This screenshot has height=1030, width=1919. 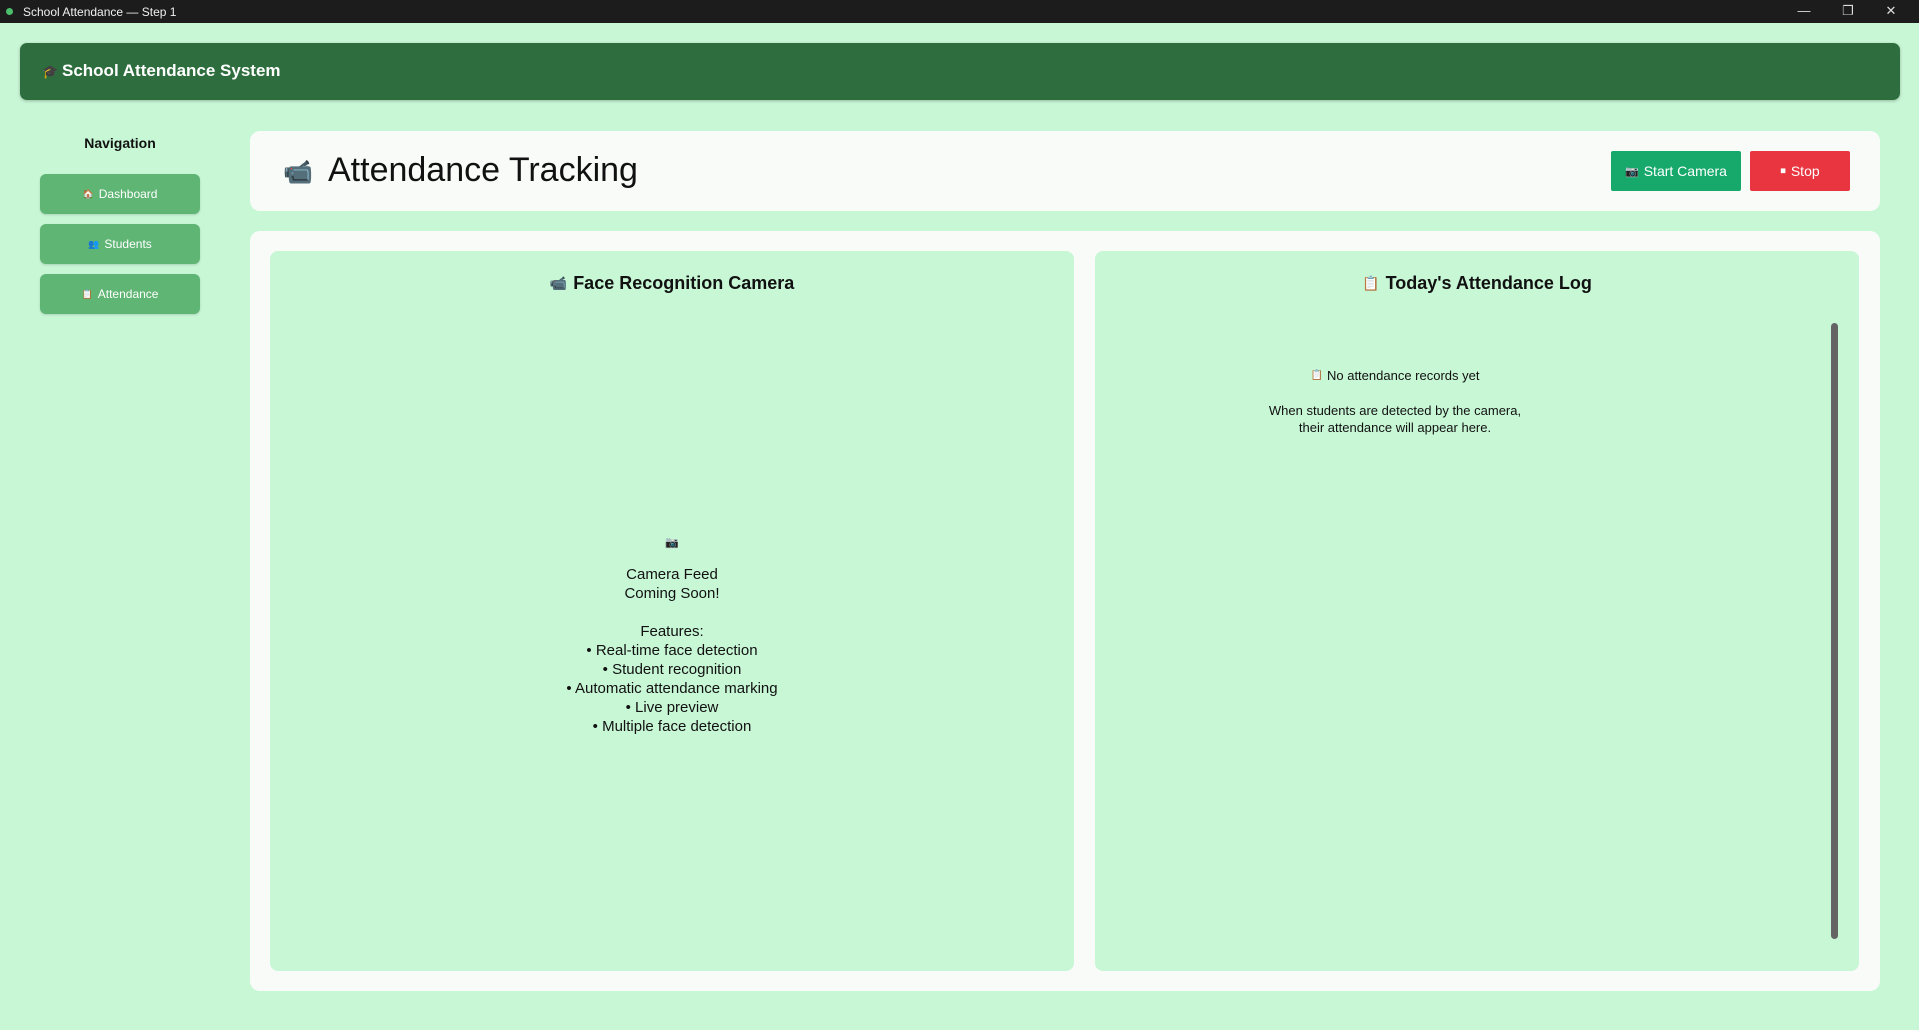 What do you see at coordinates (960, 71) in the screenshot?
I see `app-header: 🎓 School Attendance System` at bounding box center [960, 71].